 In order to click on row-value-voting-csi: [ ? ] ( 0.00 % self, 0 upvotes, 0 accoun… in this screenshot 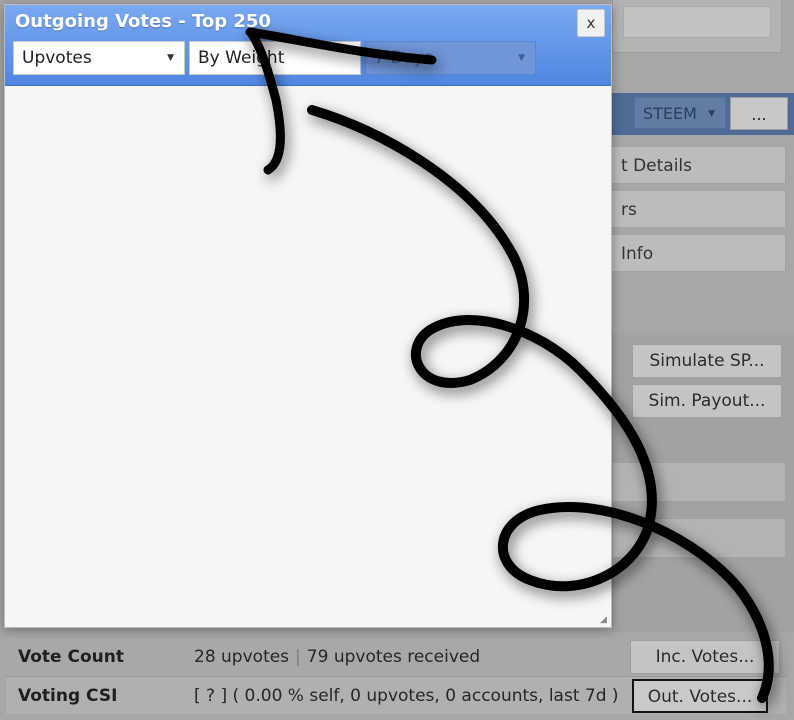, I will do `click(406, 696)`.